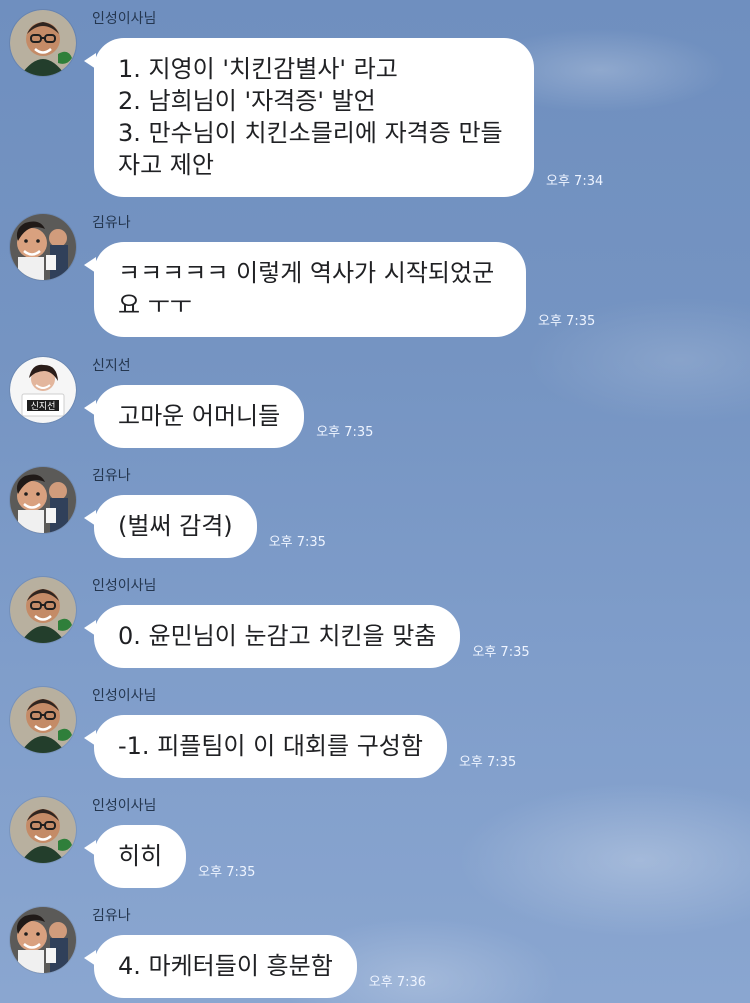  I want to click on message-row: 히히 오후 7:35, so click(169, 856).